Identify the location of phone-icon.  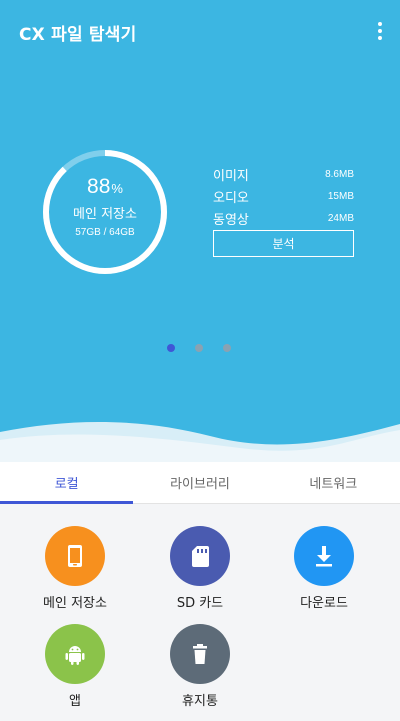
(75, 556).